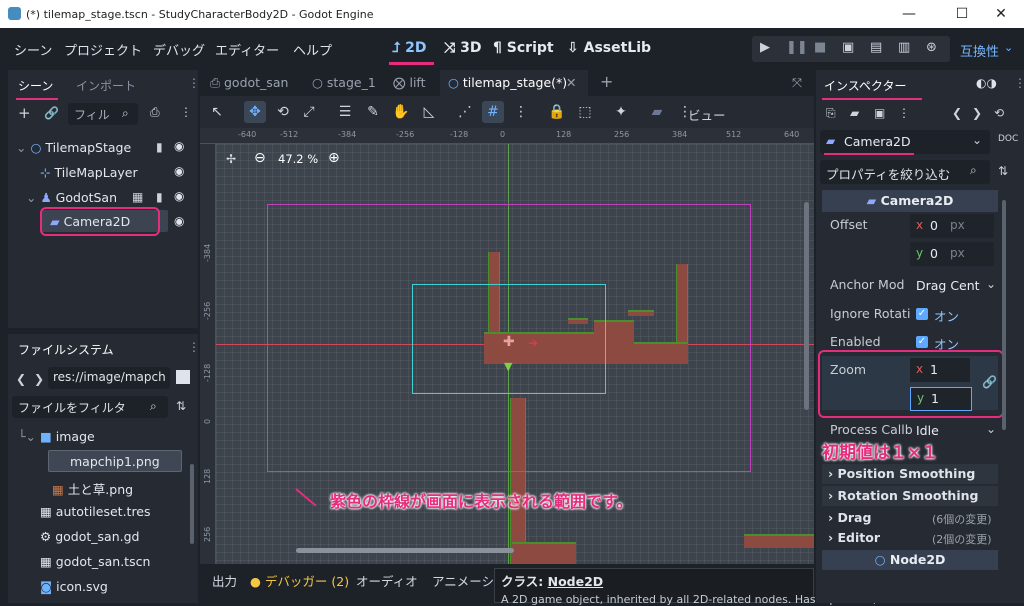  I want to click on list-item: ⚙ godot_san.gd, so click(89, 536).